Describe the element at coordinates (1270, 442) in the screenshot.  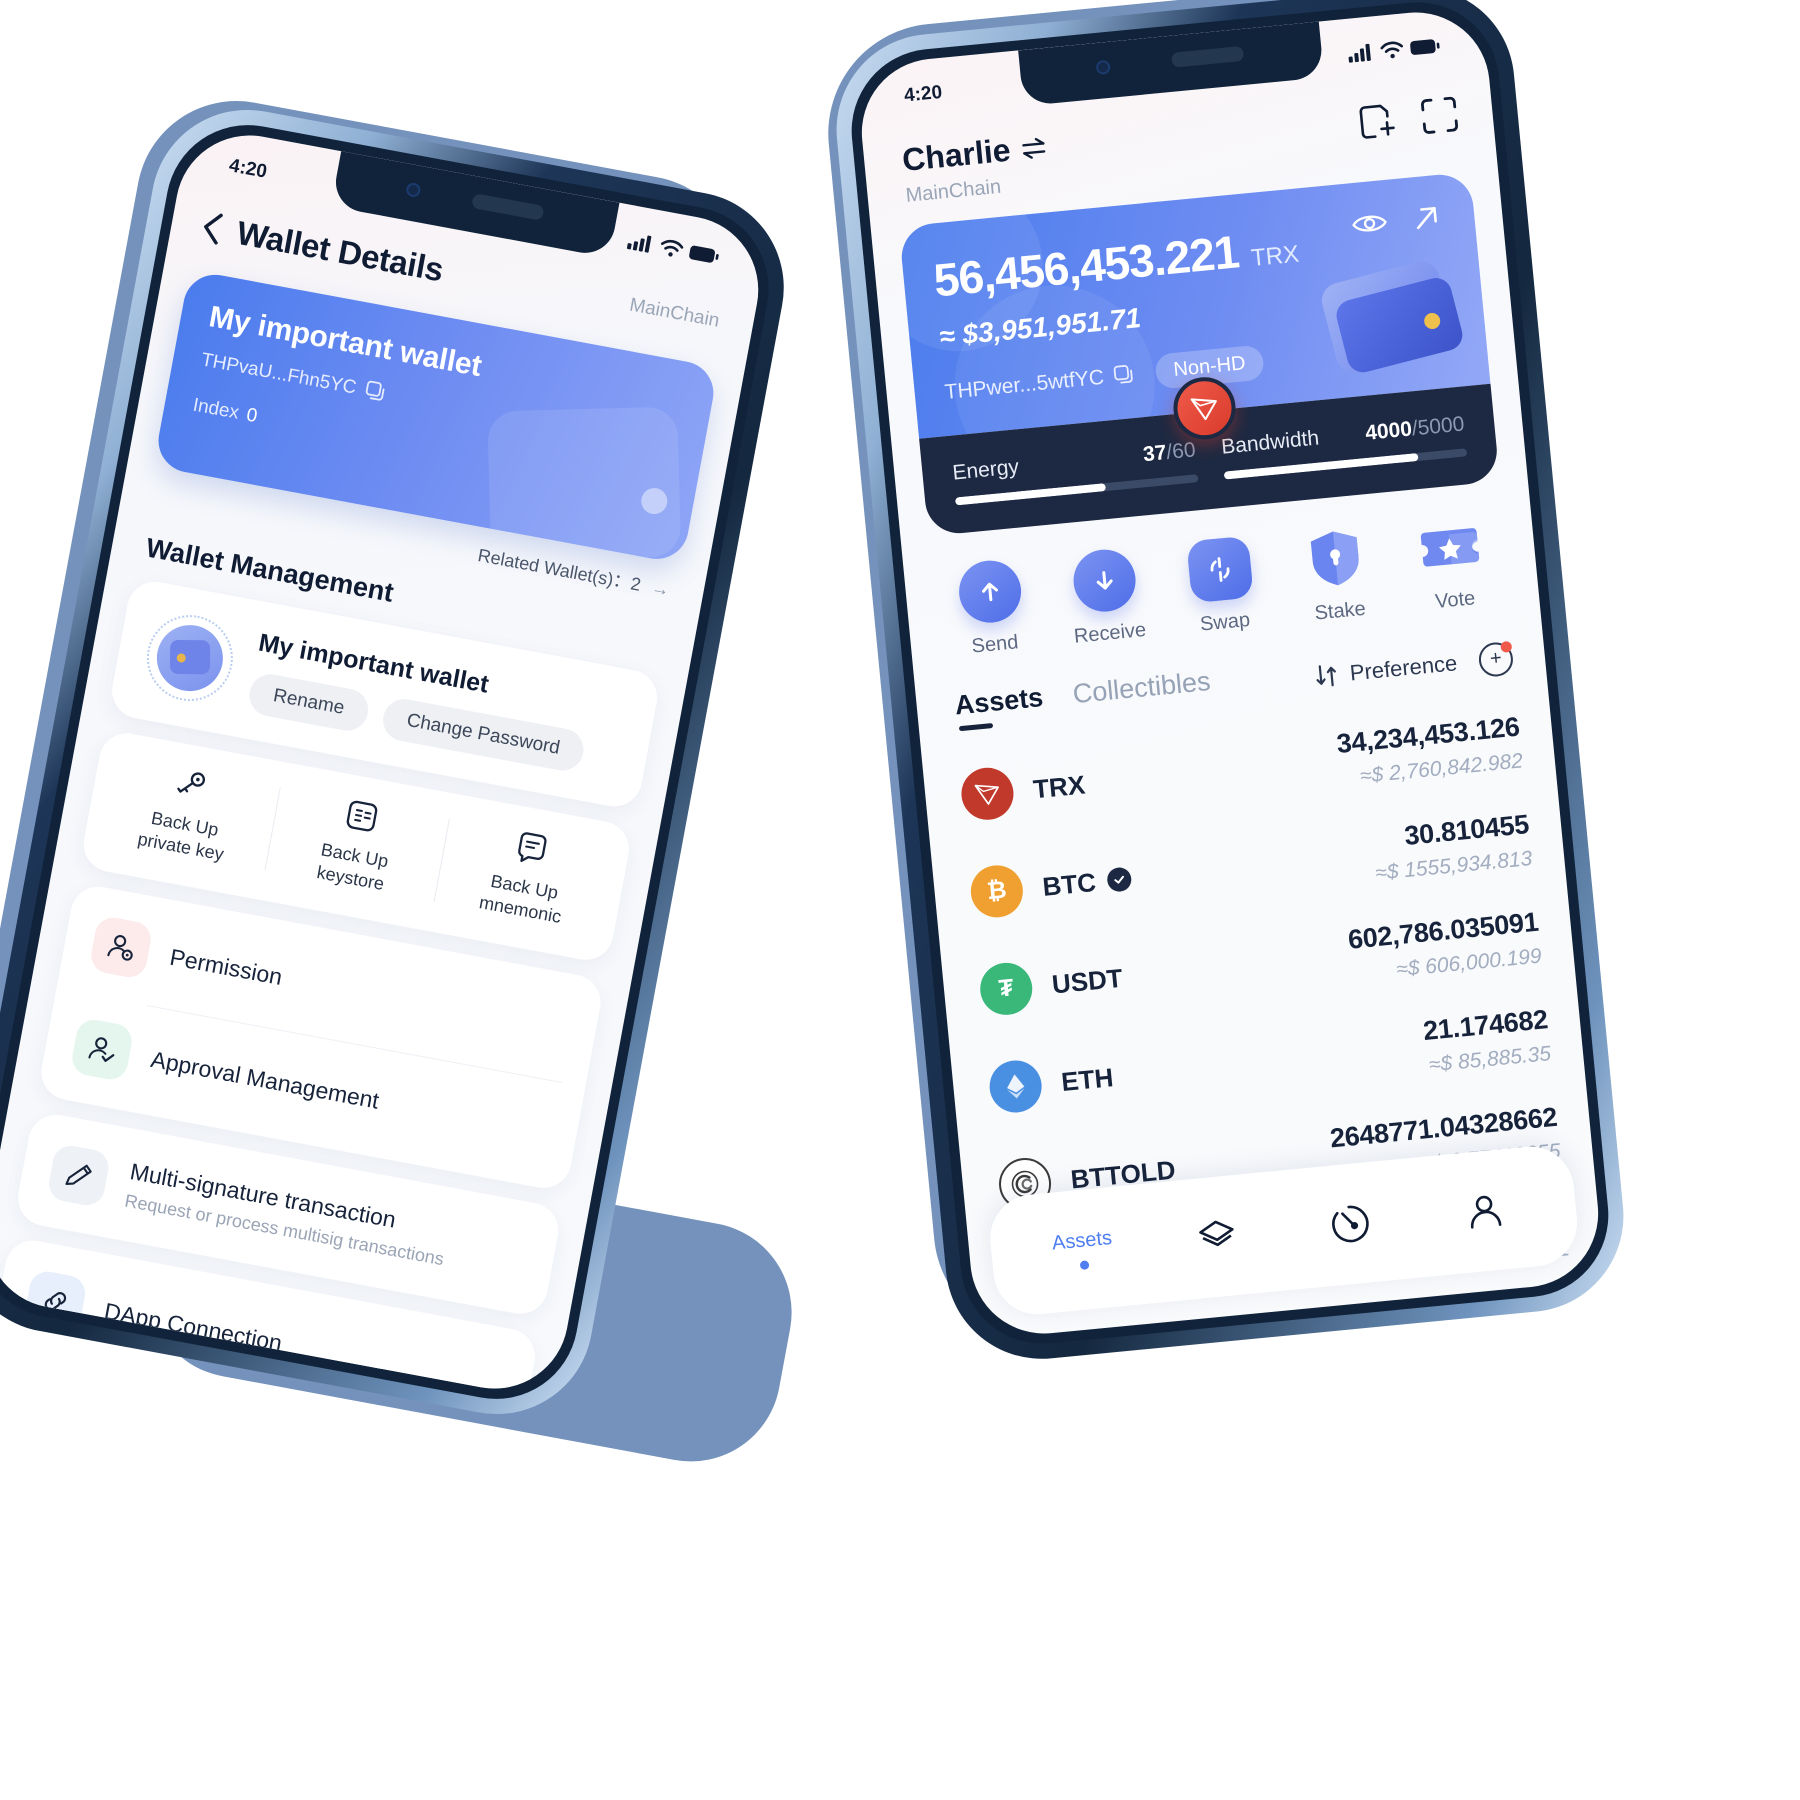
I see `bandwidth-name: Bandwidth` at that location.